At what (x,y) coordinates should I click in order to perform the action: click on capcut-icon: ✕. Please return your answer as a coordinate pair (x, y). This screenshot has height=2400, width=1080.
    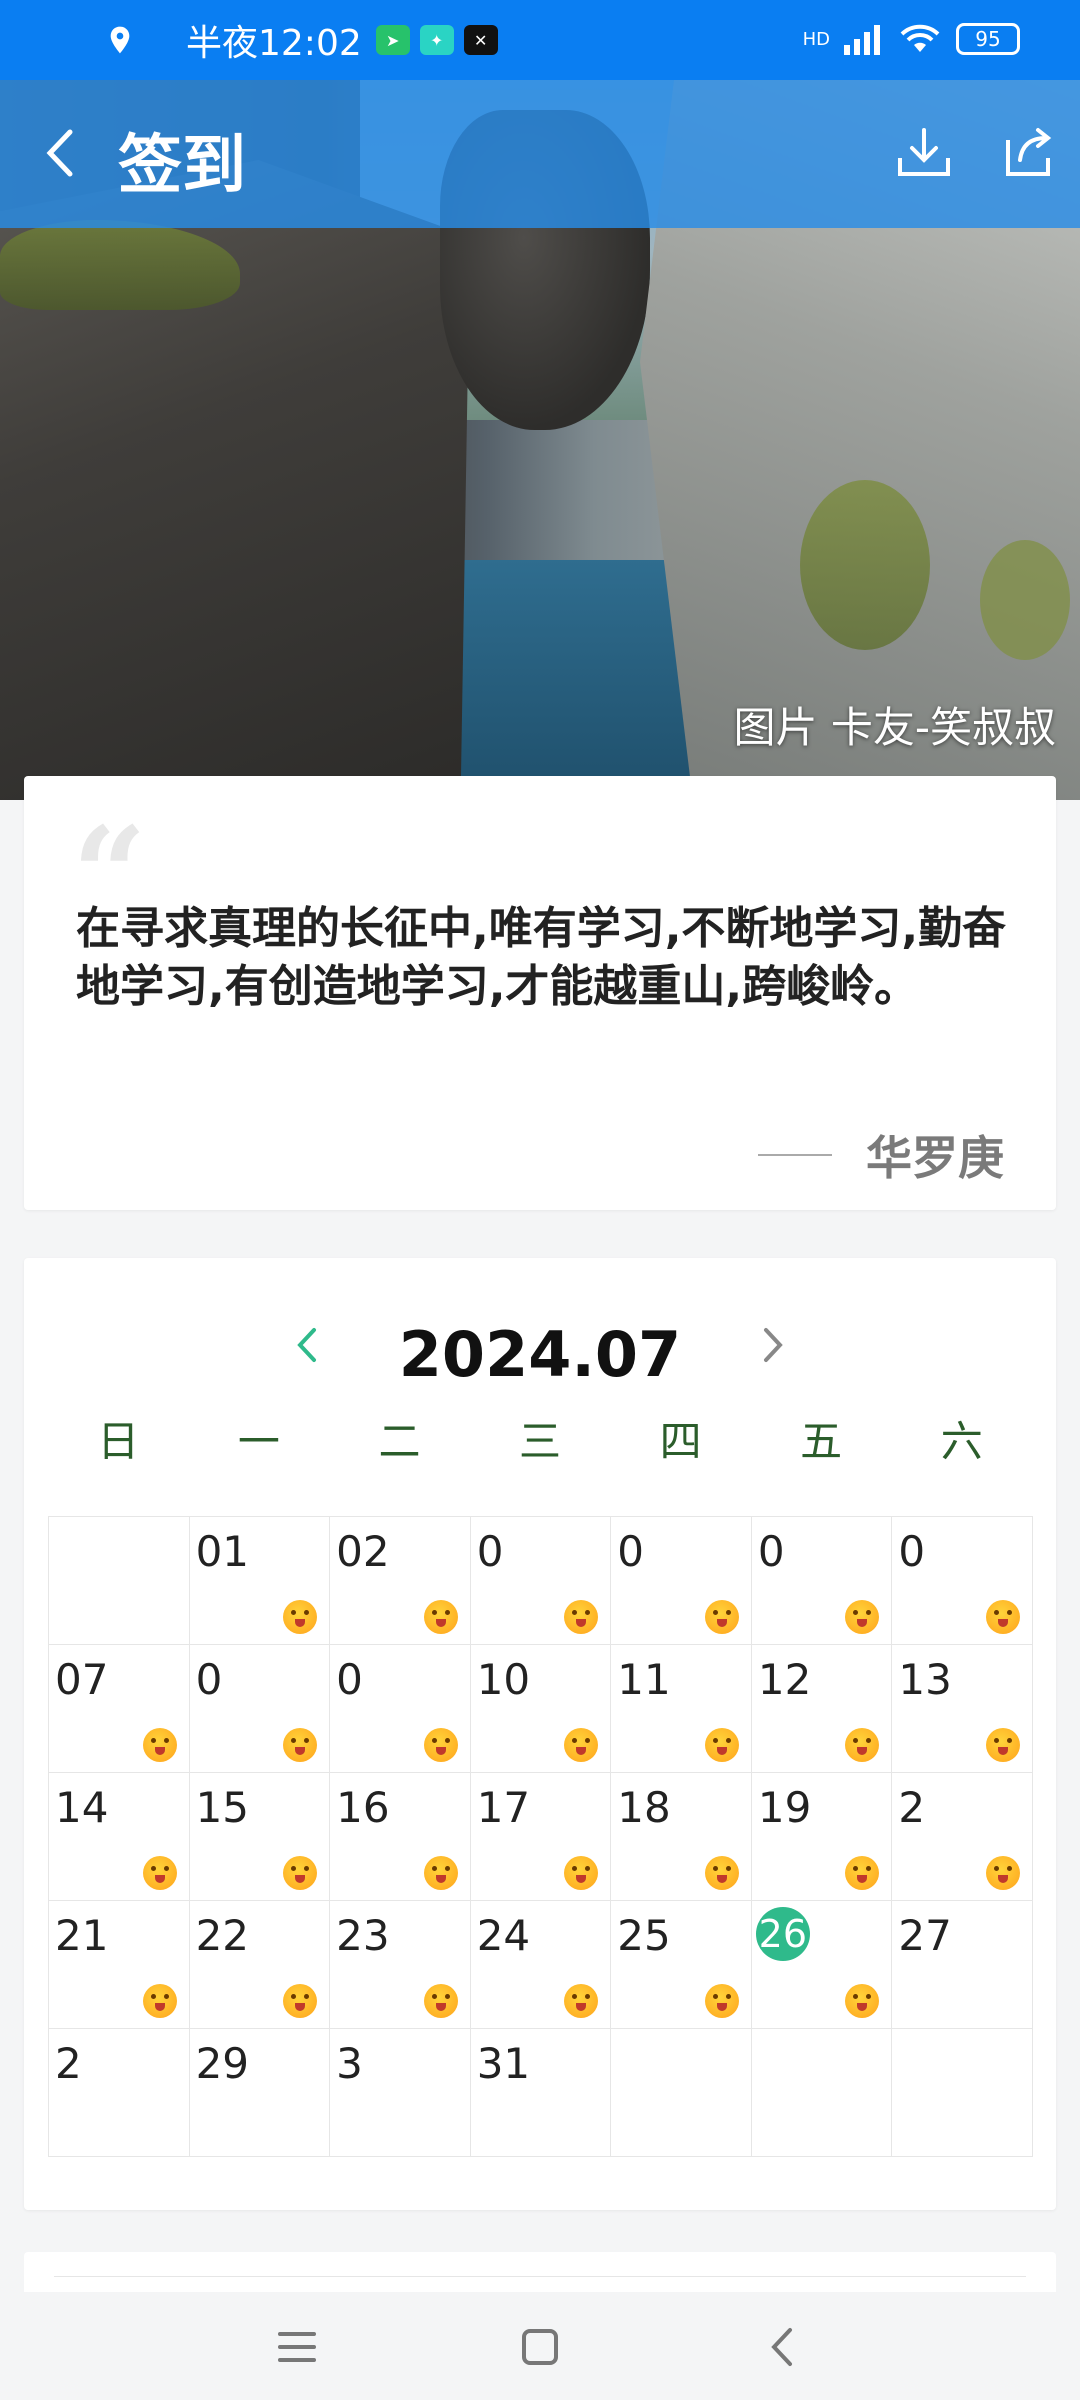
    Looking at the image, I should click on (480, 40).